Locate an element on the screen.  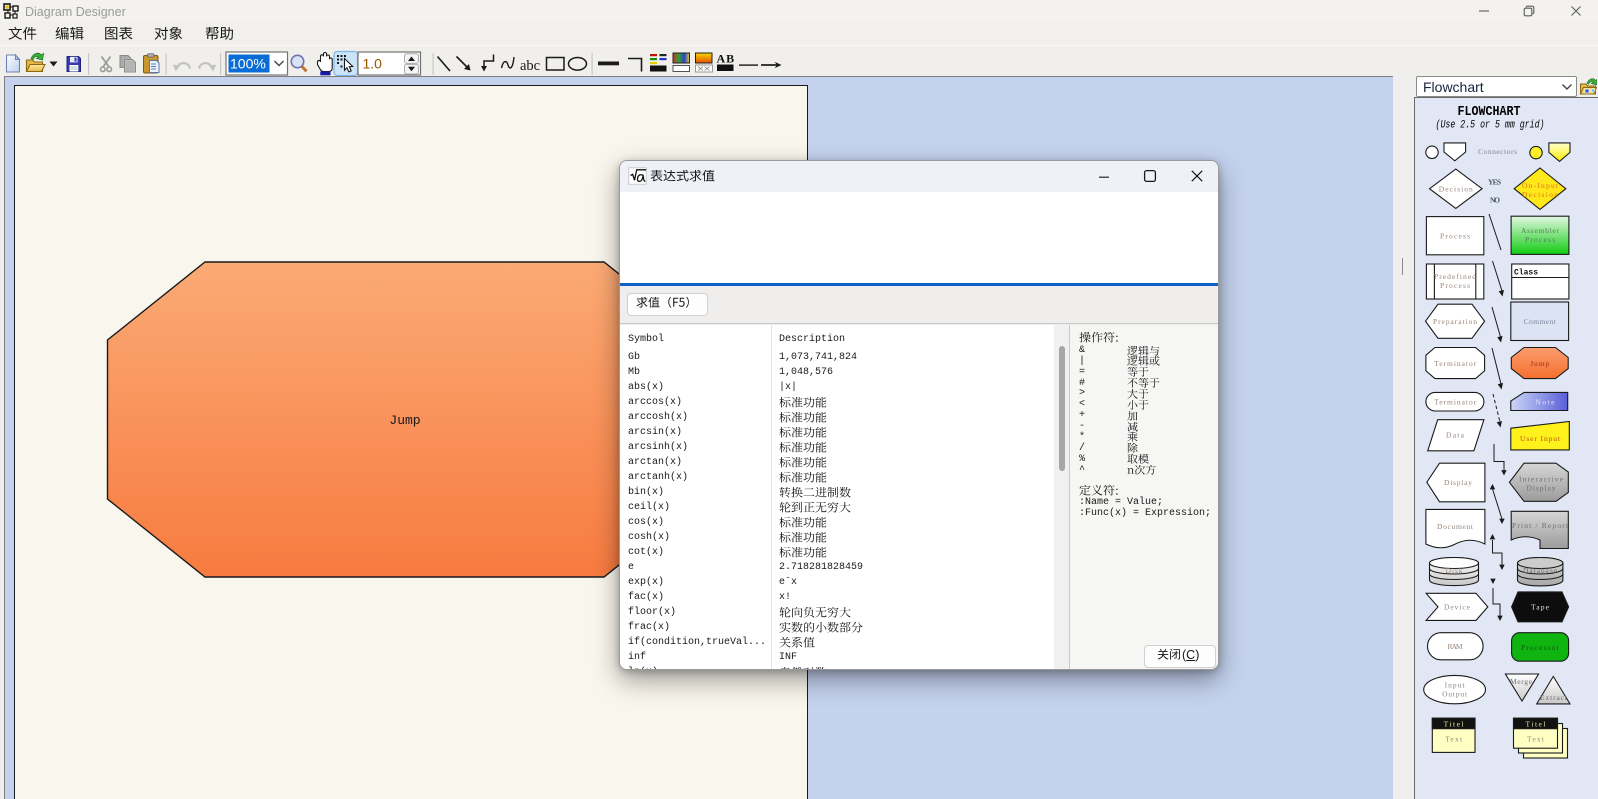
svg-text: Disk is located at coordinates (1454, 570).